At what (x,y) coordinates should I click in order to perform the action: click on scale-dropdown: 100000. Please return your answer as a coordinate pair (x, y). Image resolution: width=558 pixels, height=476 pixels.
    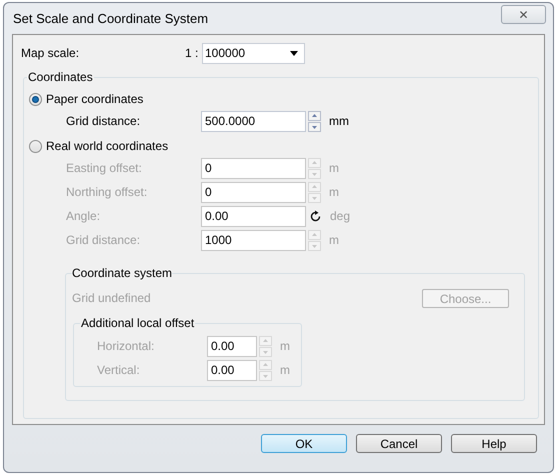
    Looking at the image, I should click on (253, 53).